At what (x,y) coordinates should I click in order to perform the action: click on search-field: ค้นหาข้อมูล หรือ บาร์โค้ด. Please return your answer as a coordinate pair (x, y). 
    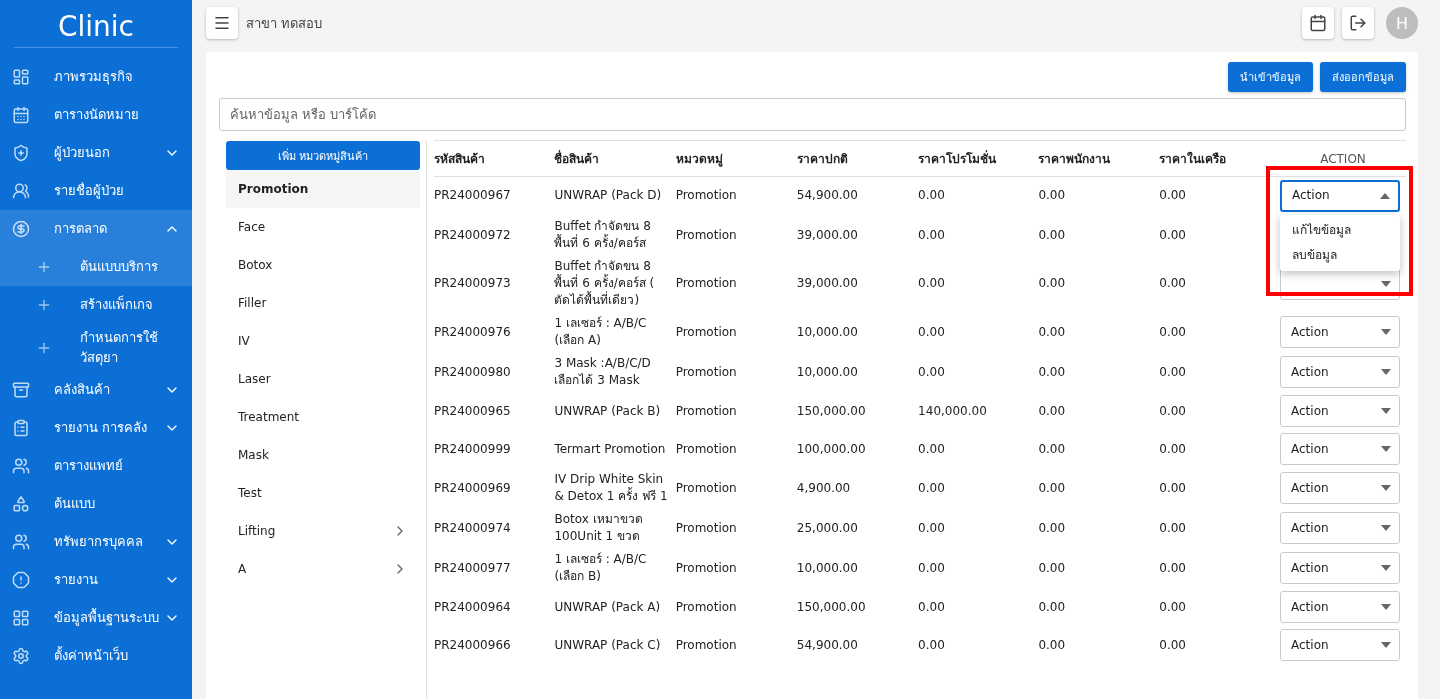
    Looking at the image, I should click on (812, 114).